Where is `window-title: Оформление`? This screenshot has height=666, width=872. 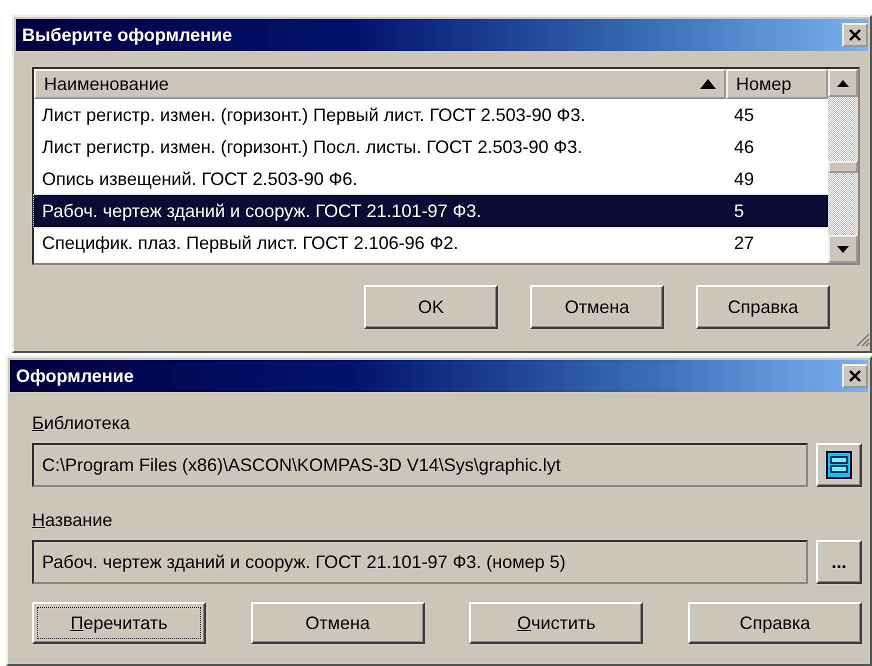
window-title: Оформление is located at coordinates (75, 376).